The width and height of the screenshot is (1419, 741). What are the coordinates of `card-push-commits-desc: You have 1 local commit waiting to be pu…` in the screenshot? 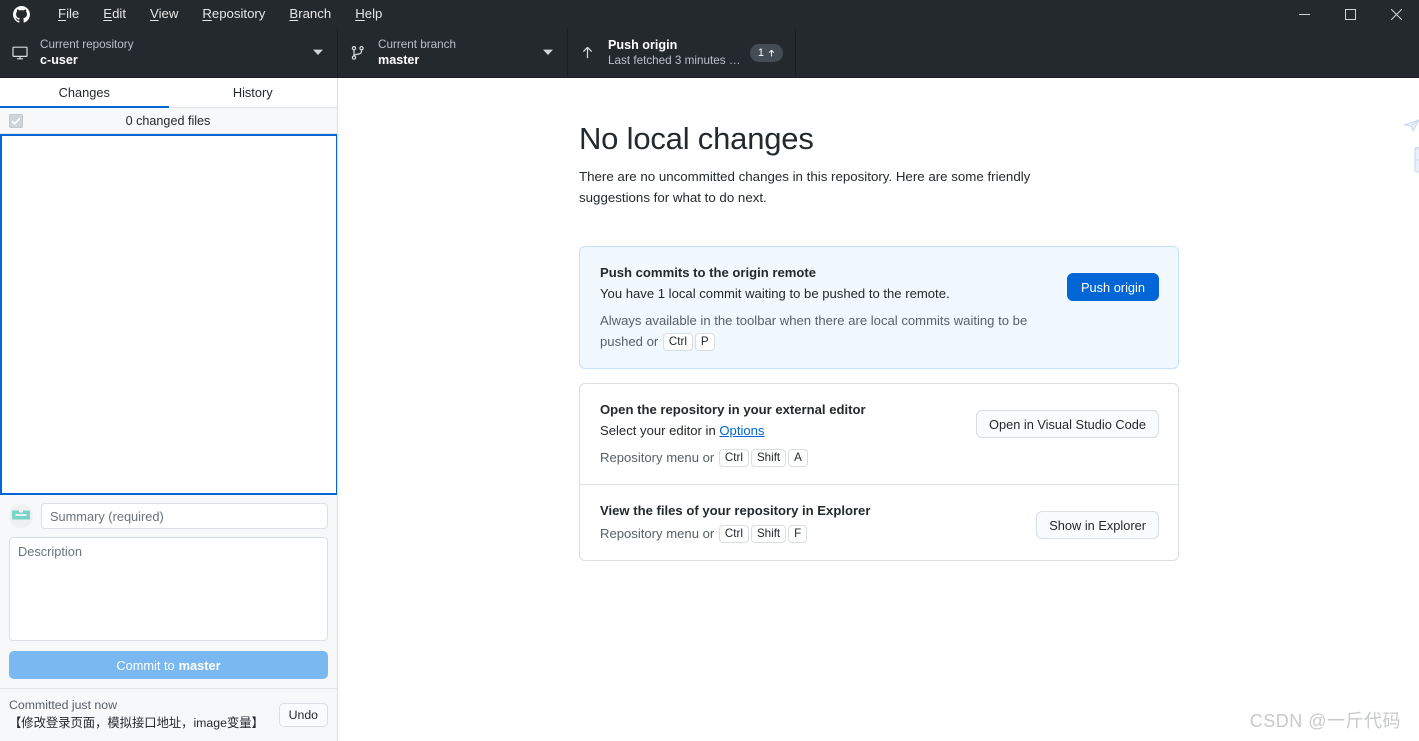 It's located at (775, 293).